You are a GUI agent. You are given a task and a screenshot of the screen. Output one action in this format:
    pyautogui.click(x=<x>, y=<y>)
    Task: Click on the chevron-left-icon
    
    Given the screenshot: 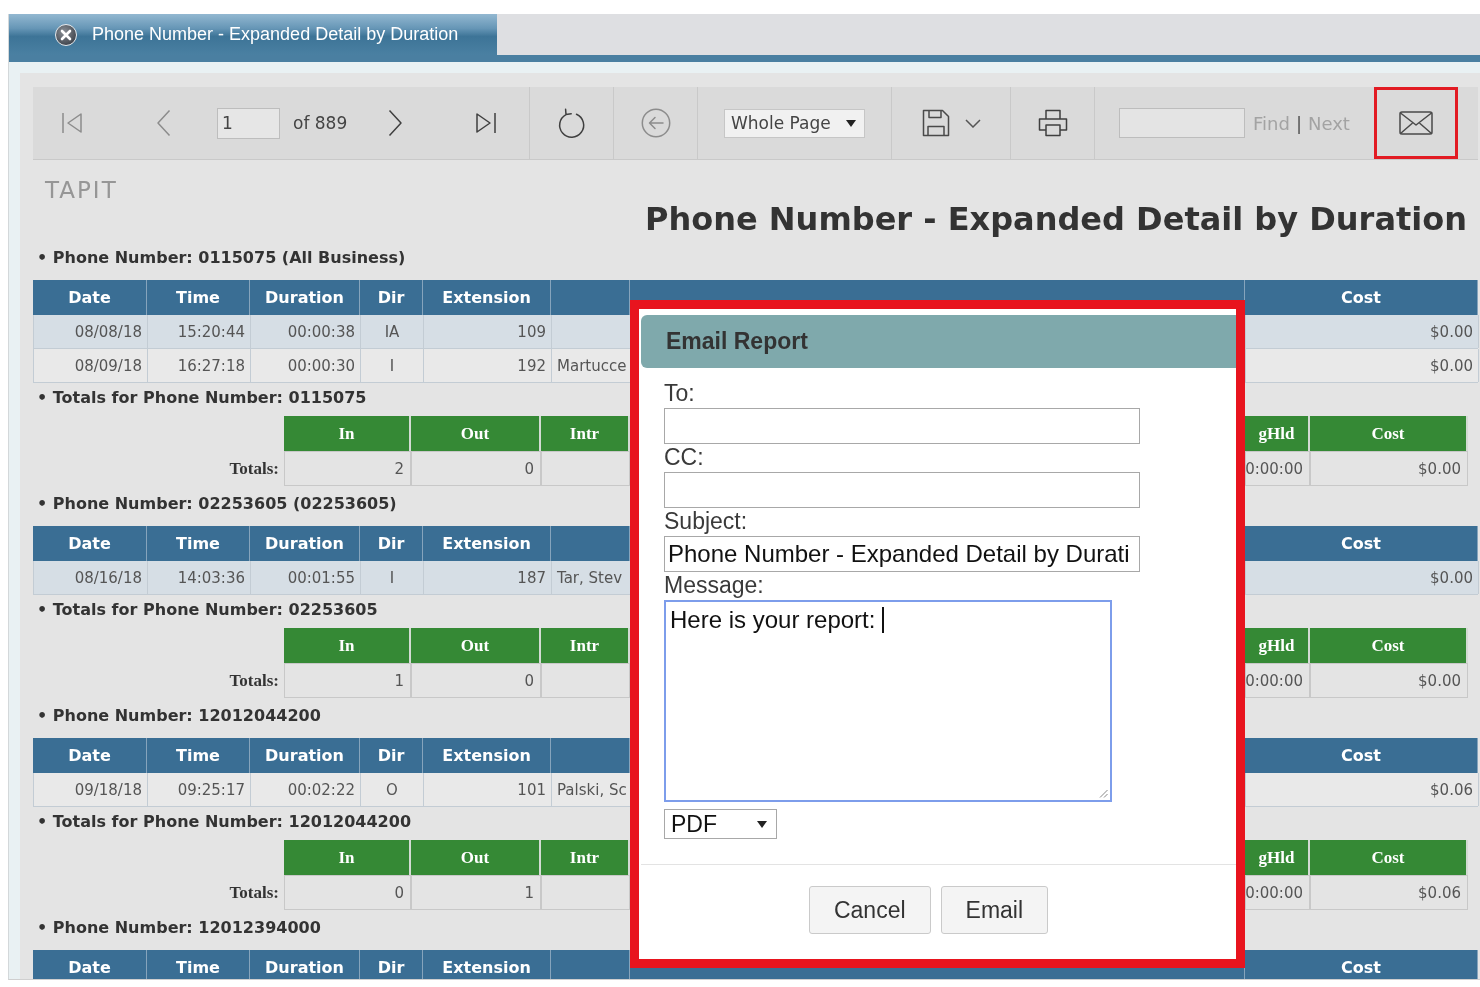 What is the action you would take?
    pyautogui.click(x=163, y=123)
    